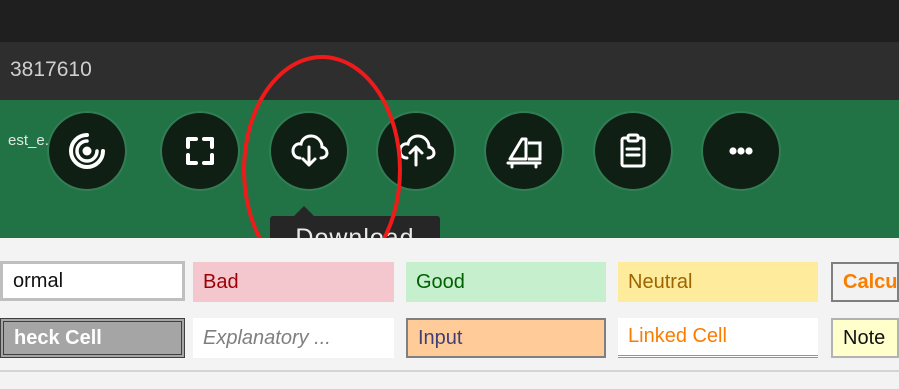 This screenshot has width=899, height=389. I want to click on fullscreen-button, so click(200, 151).